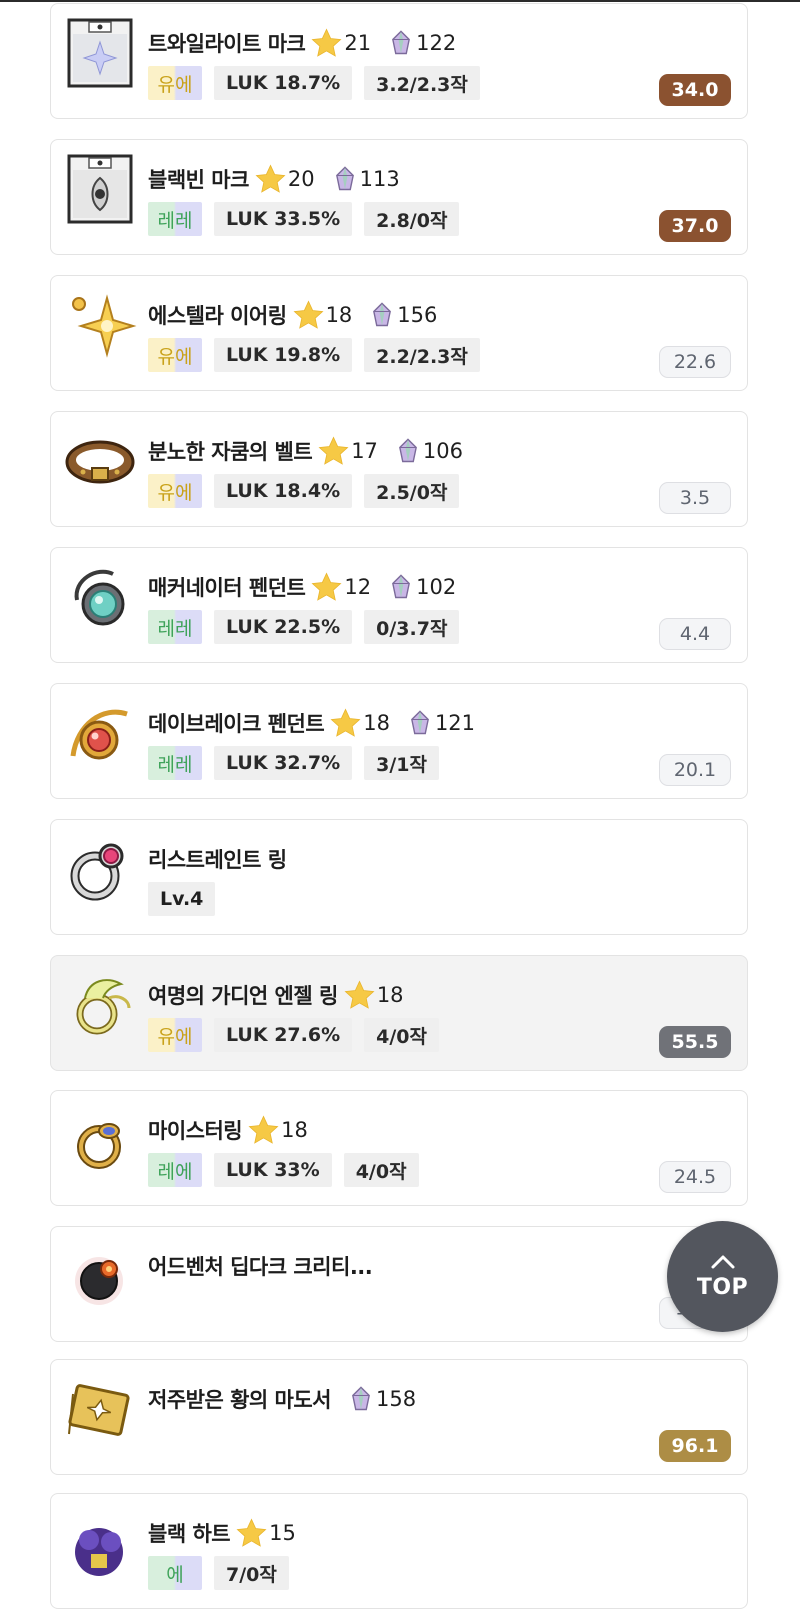 This screenshot has height=1609, width=800. What do you see at coordinates (100, 189) in the screenshot?
I see `blackbean-mark-icon` at bounding box center [100, 189].